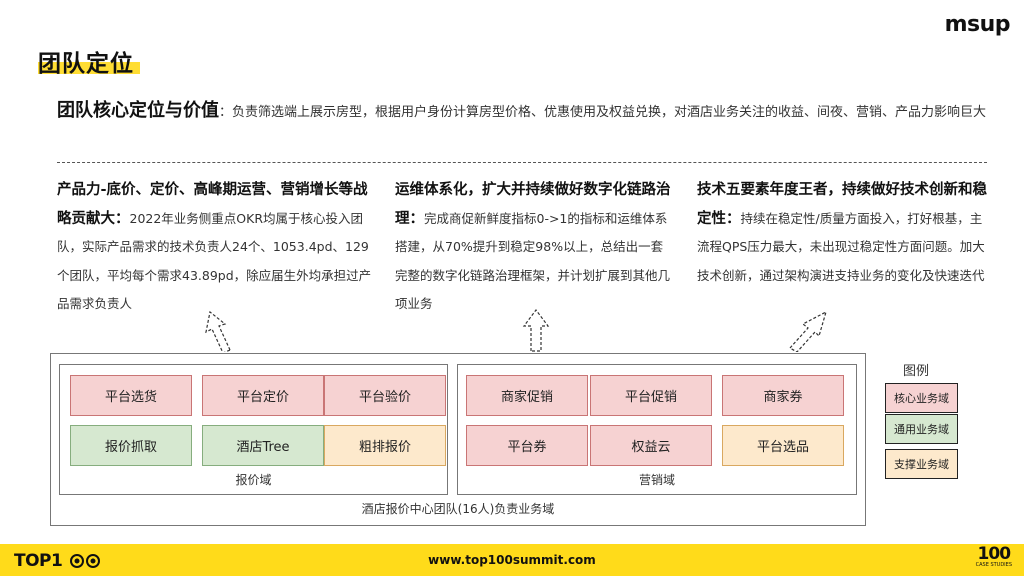  What do you see at coordinates (994, 554) in the screenshot?
I see `logo-number: 100` at bounding box center [994, 554].